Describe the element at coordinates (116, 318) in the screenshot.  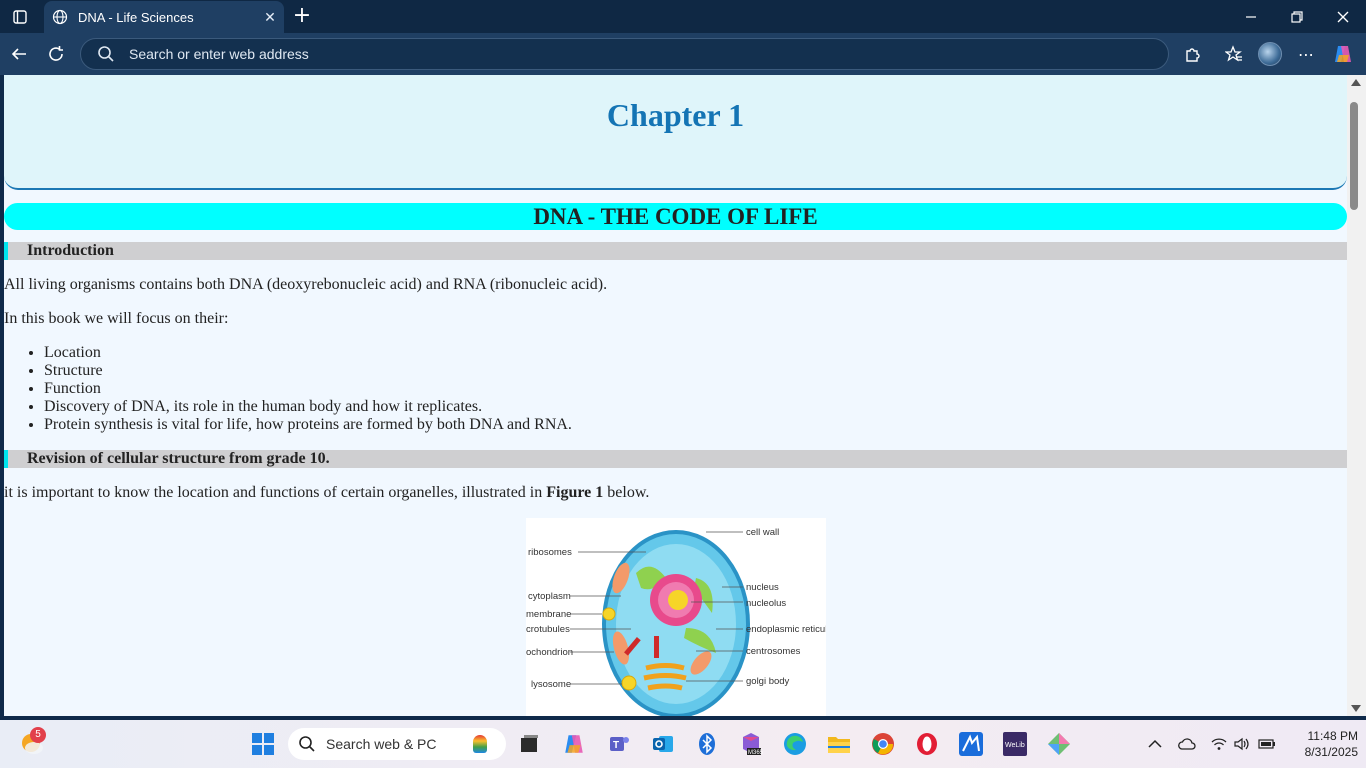
I see `focus-paragraph: In this book we will focus on their:` at that location.